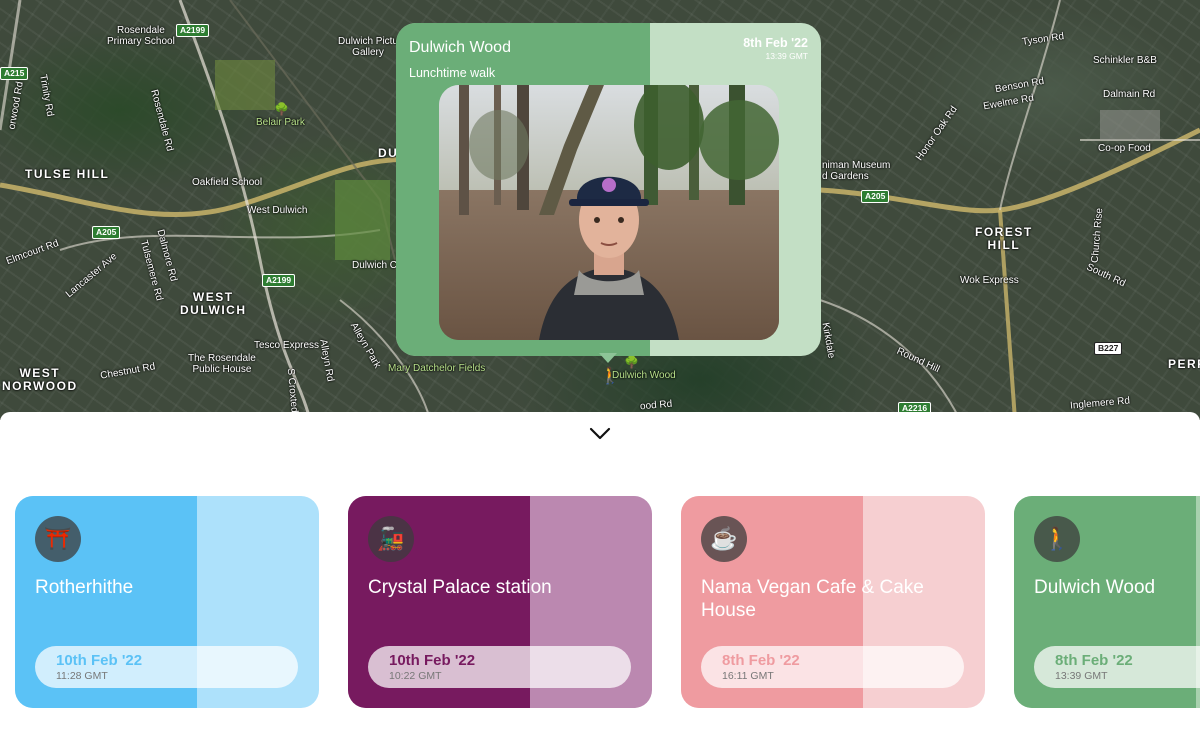 This screenshot has width=1200, height=750. Describe the element at coordinates (452, 73) in the screenshot. I see `popup-subtitle: Lunchtime walk` at that location.